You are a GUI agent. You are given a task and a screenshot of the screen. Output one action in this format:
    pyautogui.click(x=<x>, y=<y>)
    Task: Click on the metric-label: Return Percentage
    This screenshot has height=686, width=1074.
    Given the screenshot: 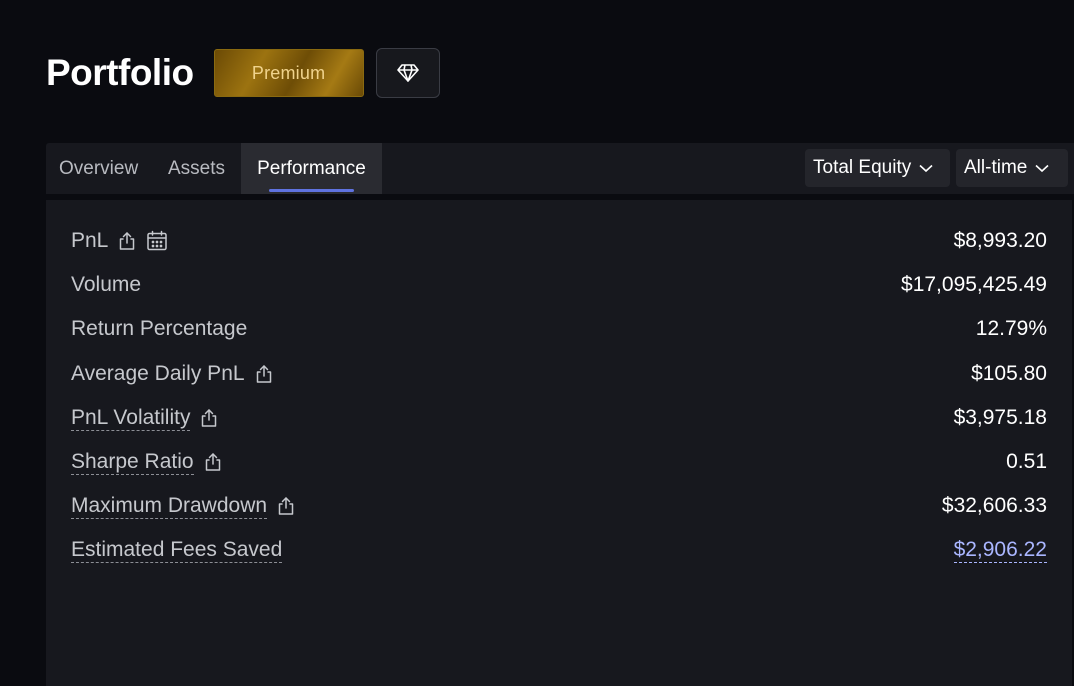 What is the action you would take?
    pyautogui.click(x=159, y=328)
    